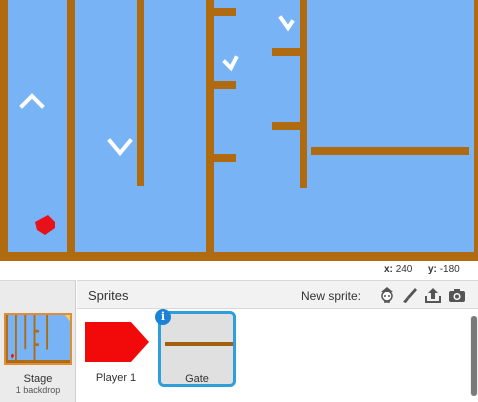  I want to click on upload-icon, so click(433, 295).